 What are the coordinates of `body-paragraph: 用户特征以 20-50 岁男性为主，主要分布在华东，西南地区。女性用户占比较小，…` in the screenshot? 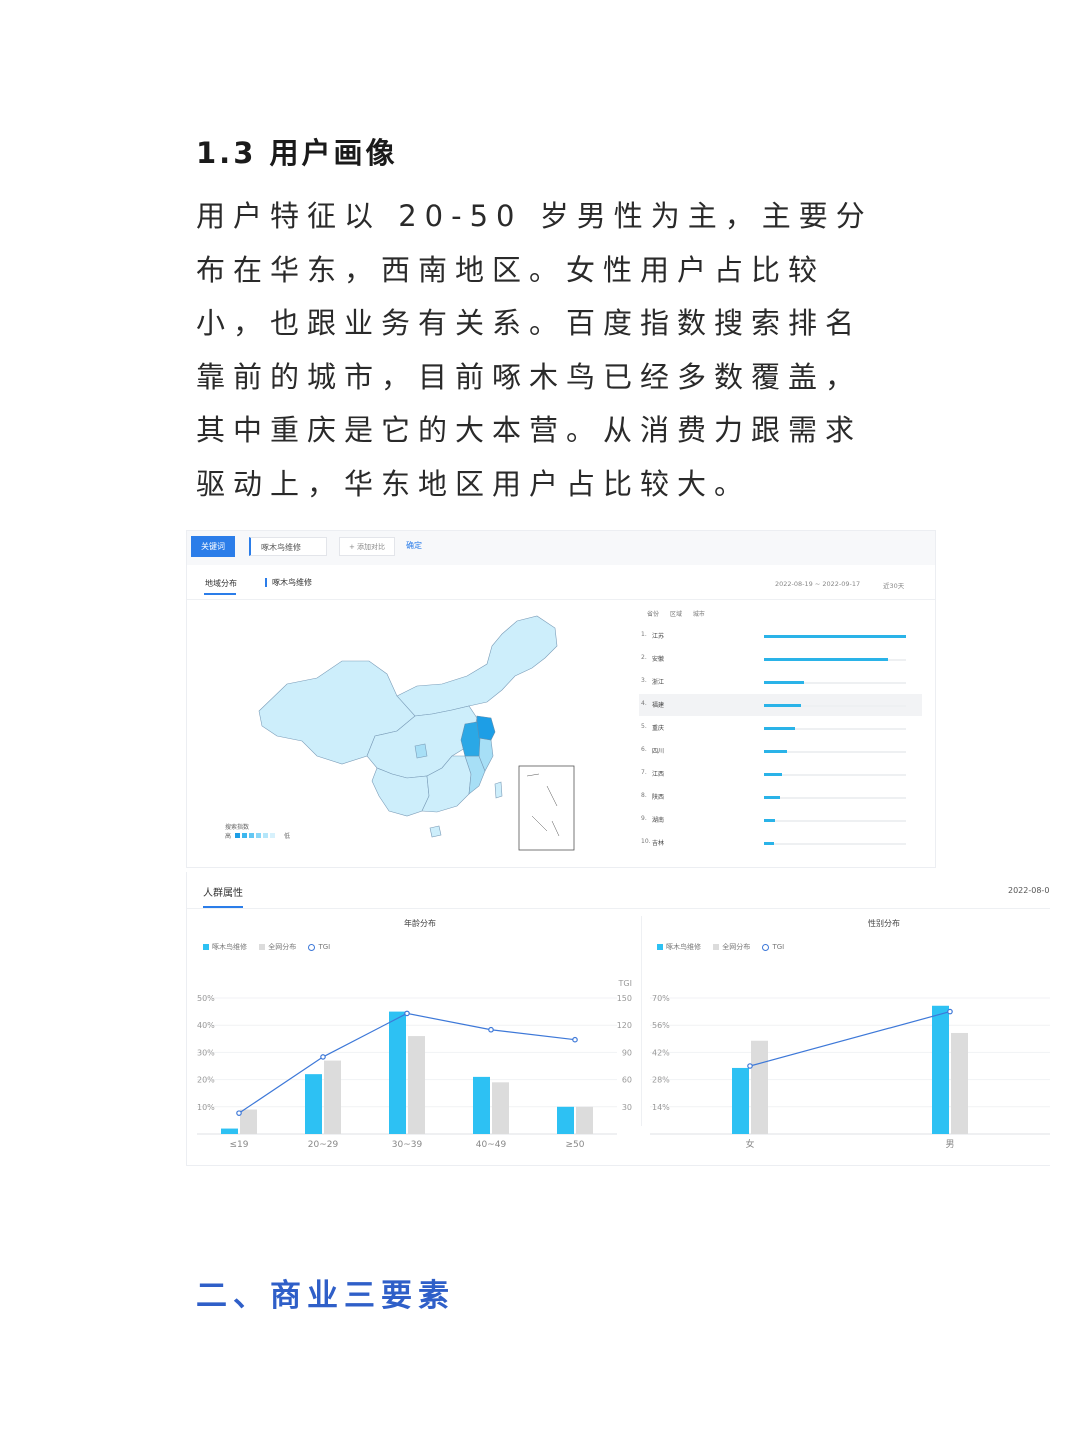 It's located at (534, 350).